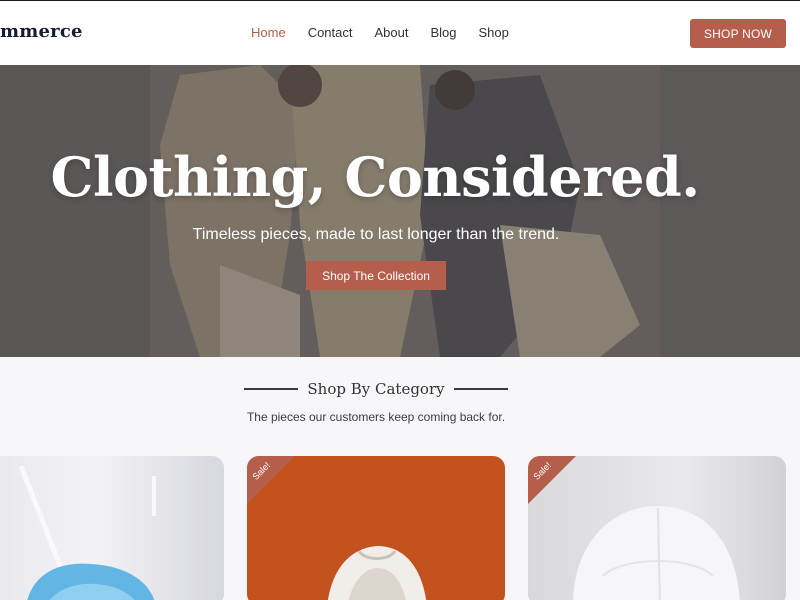 This screenshot has height=600, width=800. I want to click on heading-divider-right, so click(480, 389).